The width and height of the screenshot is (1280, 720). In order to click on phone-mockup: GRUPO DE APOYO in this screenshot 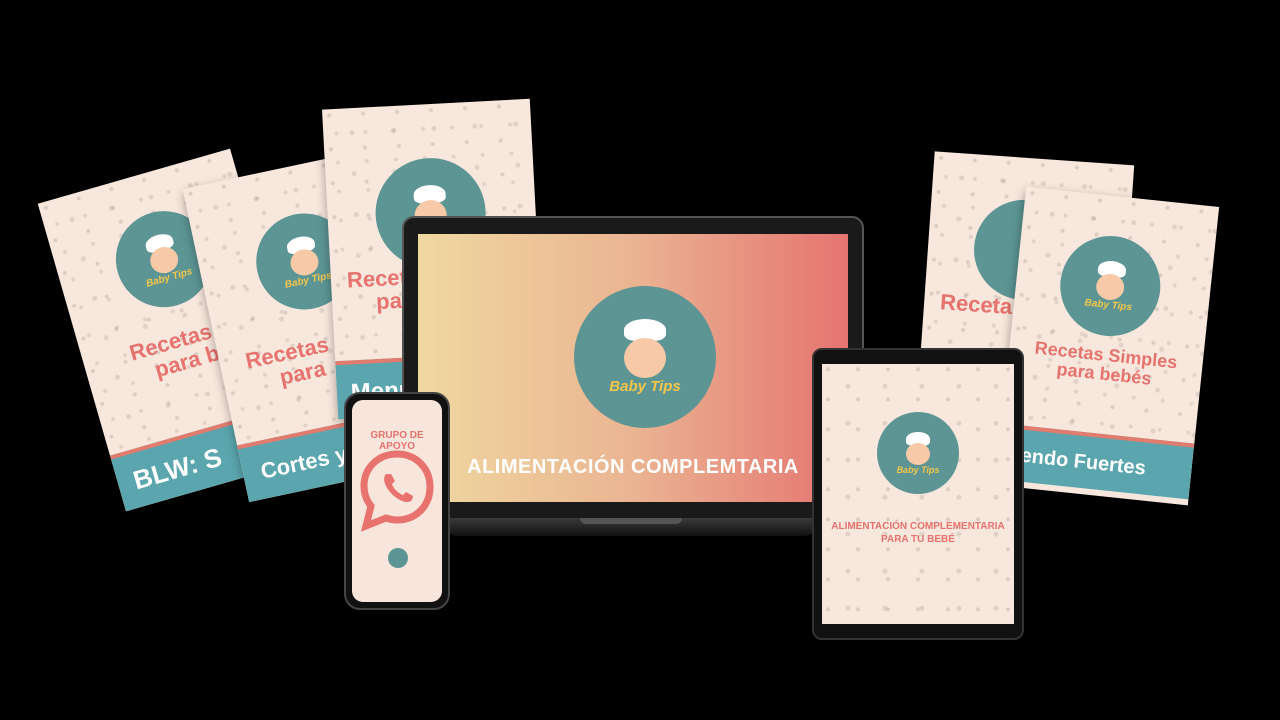, I will do `click(397, 501)`.